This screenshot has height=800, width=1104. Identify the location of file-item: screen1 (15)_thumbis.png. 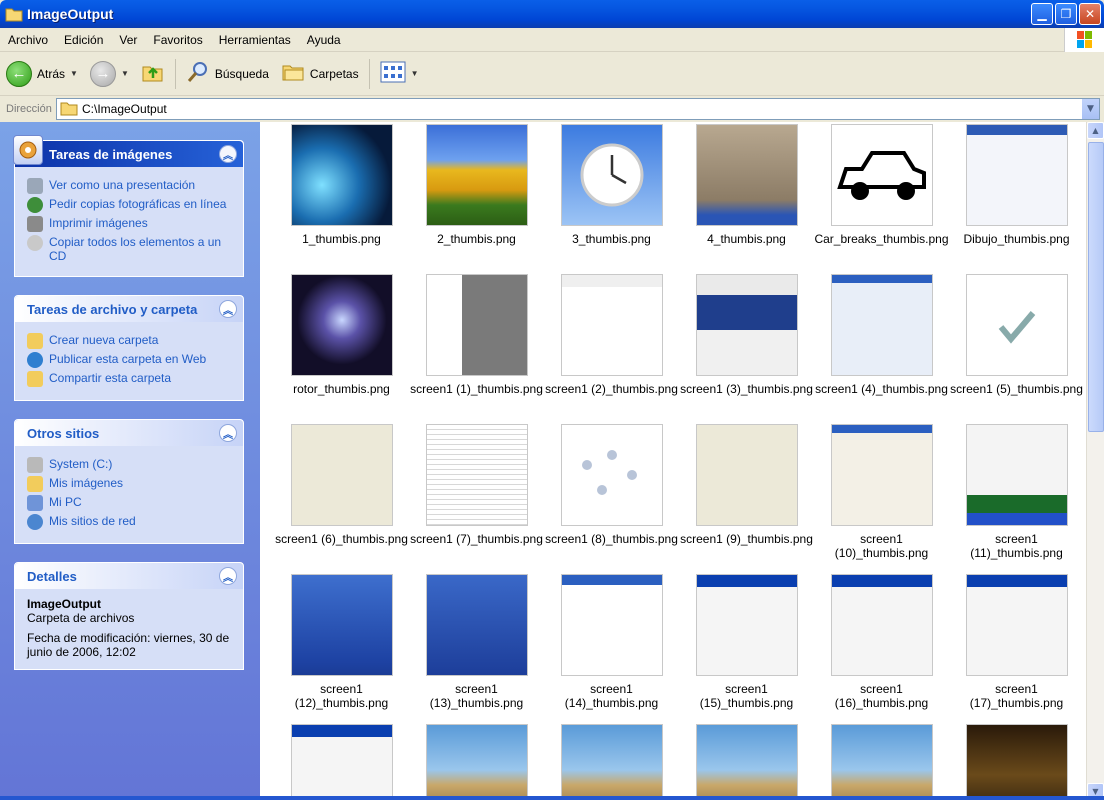
(746, 642).